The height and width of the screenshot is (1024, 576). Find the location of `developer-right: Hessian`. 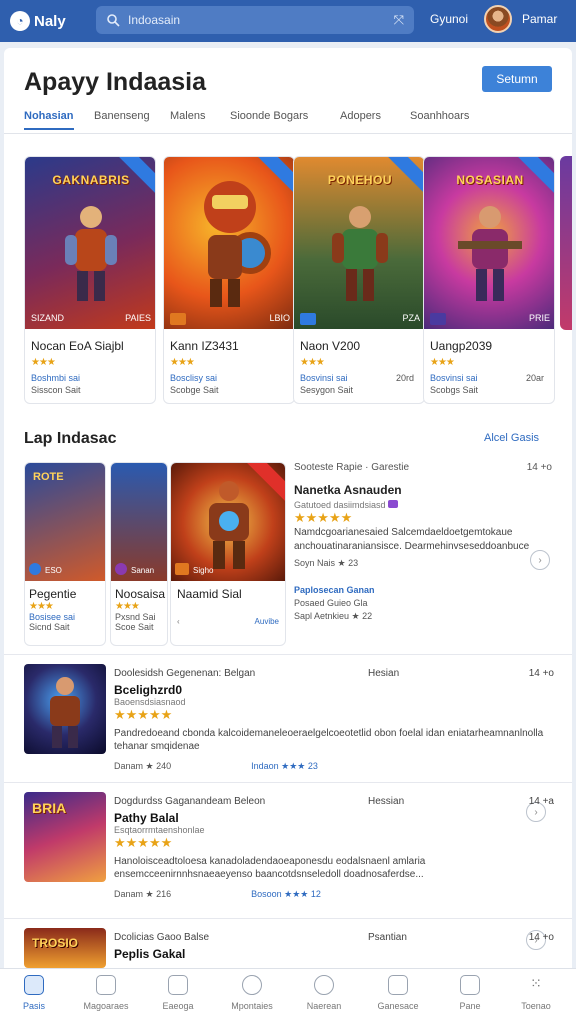

developer-right: Hessian is located at coordinates (386, 801).